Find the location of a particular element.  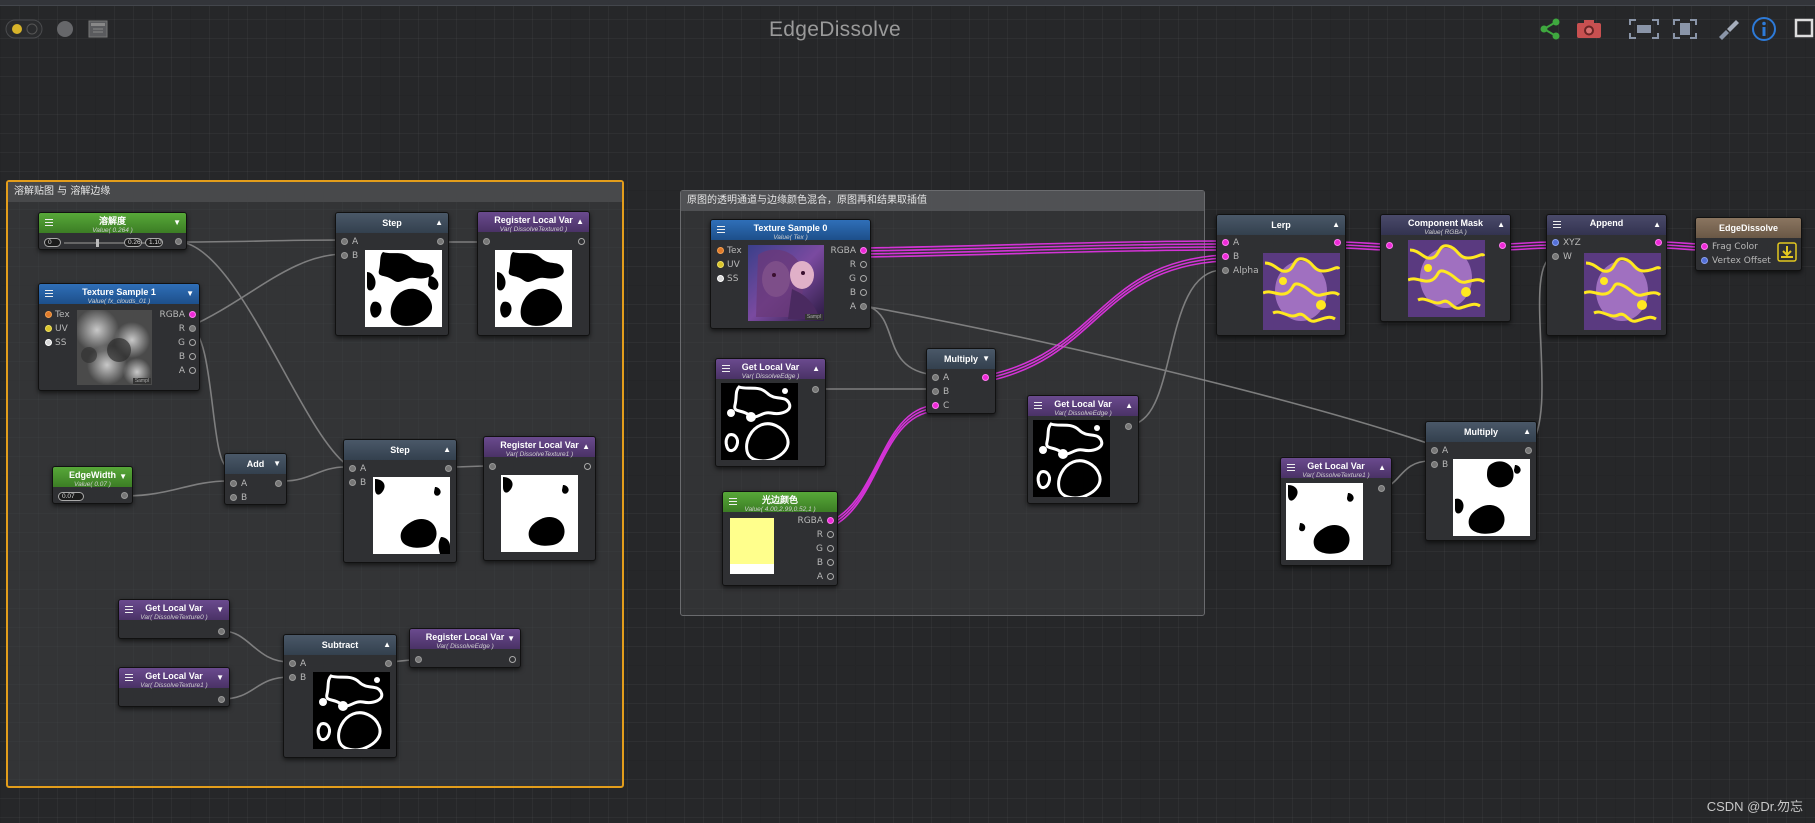

value-field: 0.07 is located at coordinates (71, 496).